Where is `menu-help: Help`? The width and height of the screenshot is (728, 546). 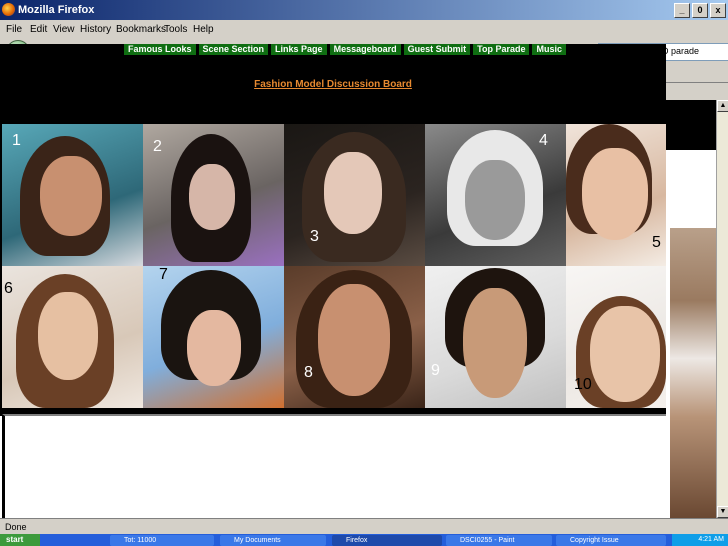 menu-help: Help is located at coordinates (203, 29).